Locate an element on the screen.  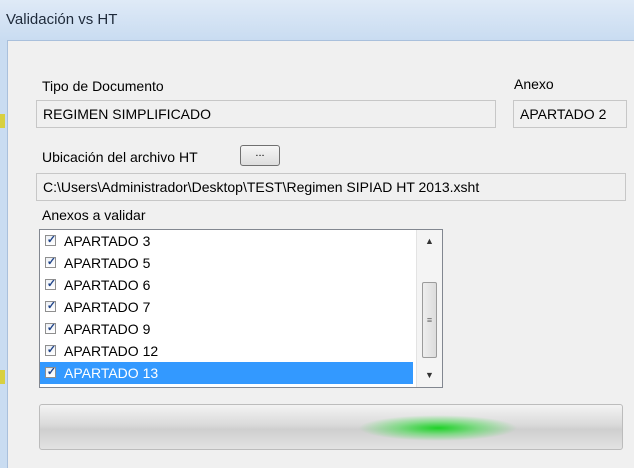
scroll-up-icon: ▲ is located at coordinates (429, 241).